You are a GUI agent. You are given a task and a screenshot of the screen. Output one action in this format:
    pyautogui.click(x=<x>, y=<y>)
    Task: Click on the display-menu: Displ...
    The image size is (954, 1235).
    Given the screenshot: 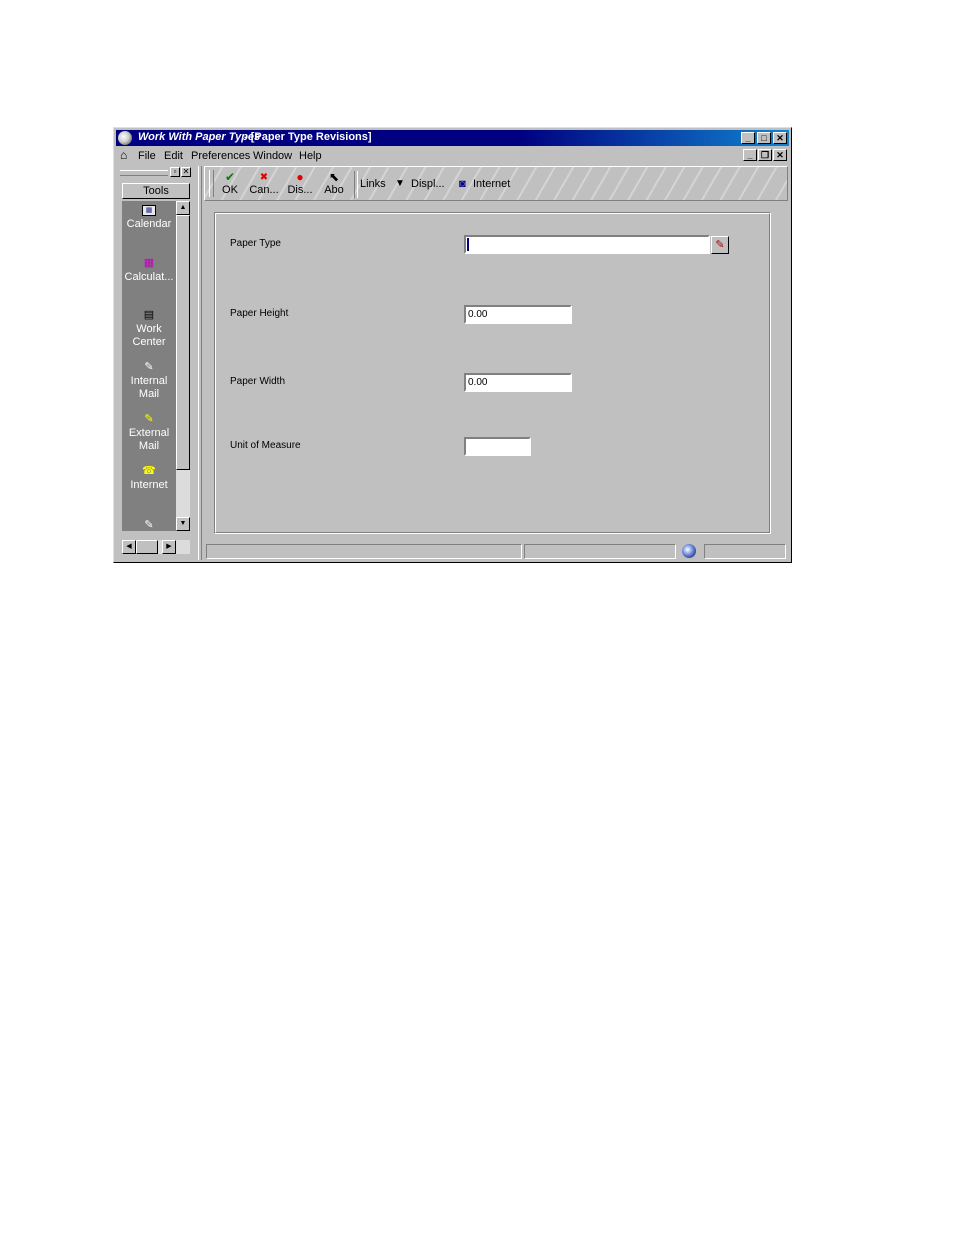 What is the action you would take?
    pyautogui.click(x=428, y=184)
    